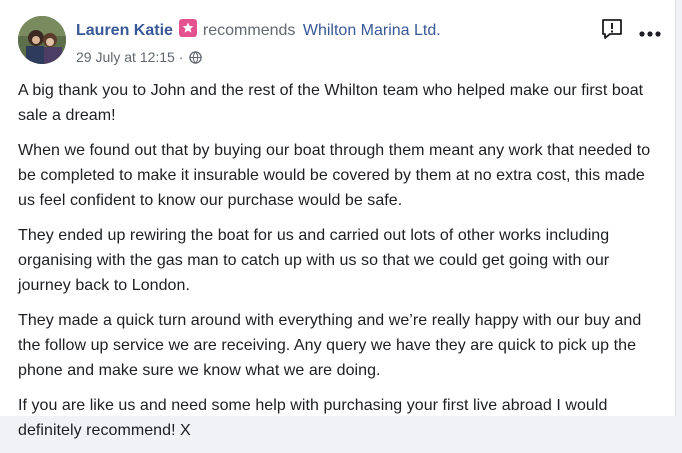 The image size is (682, 453). I want to click on report-icon, so click(612, 29).